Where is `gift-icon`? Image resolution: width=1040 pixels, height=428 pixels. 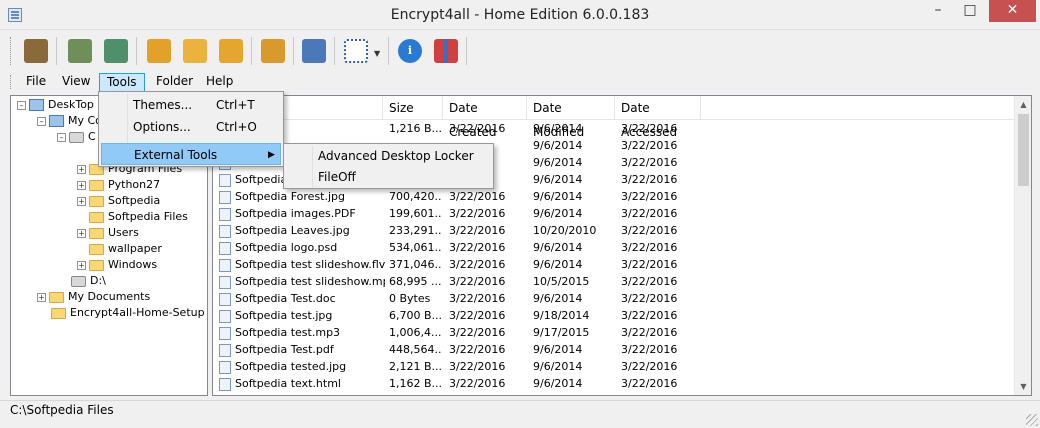 gift-icon is located at coordinates (446, 51).